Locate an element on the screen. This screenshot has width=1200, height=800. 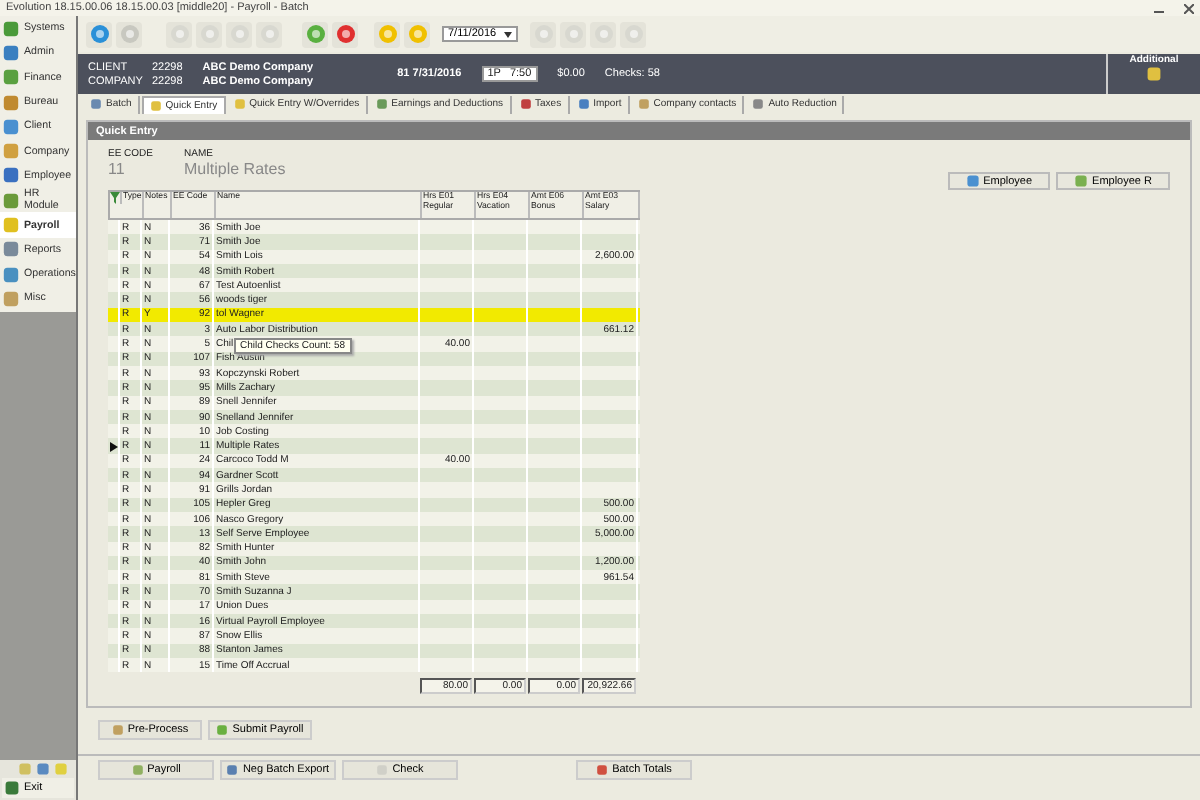
filter-icon is located at coordinates (116, 198).